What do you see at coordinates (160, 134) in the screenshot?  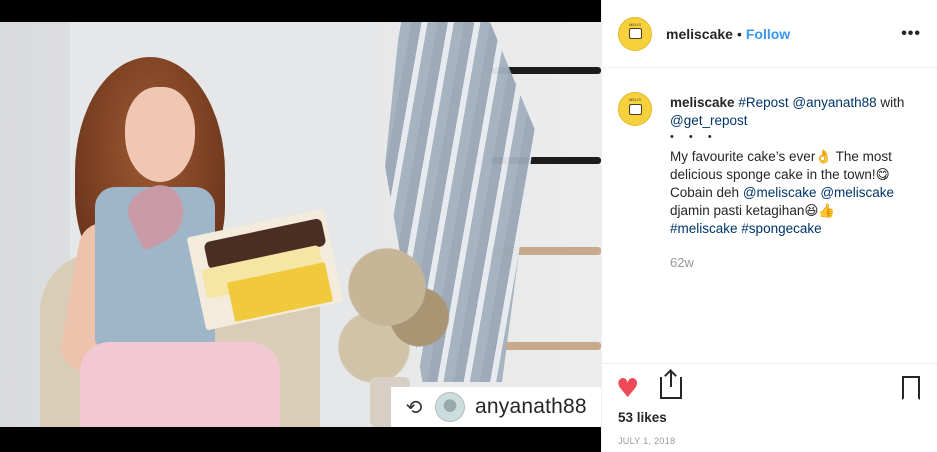 I see `woman-face` at bounding box center [160, 134].